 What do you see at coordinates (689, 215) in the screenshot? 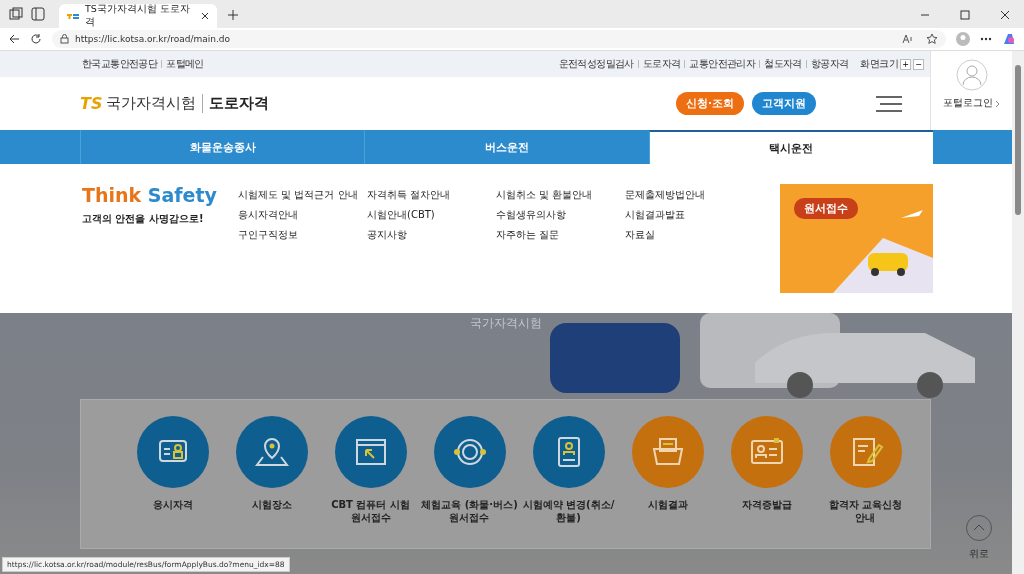
I see `menu-link: 시험결과발표` at bounding box center [689, 215].